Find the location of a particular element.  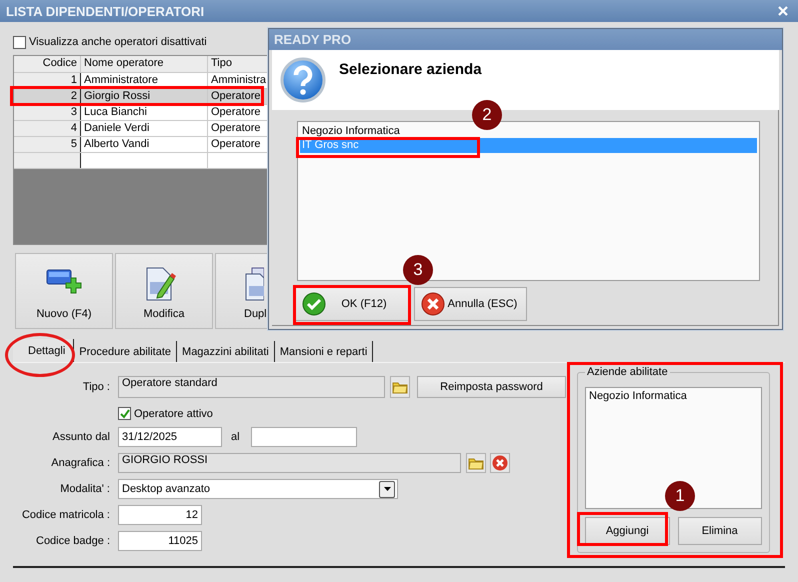

field-label: Anagrafica : is located at coordinates (80, 463).